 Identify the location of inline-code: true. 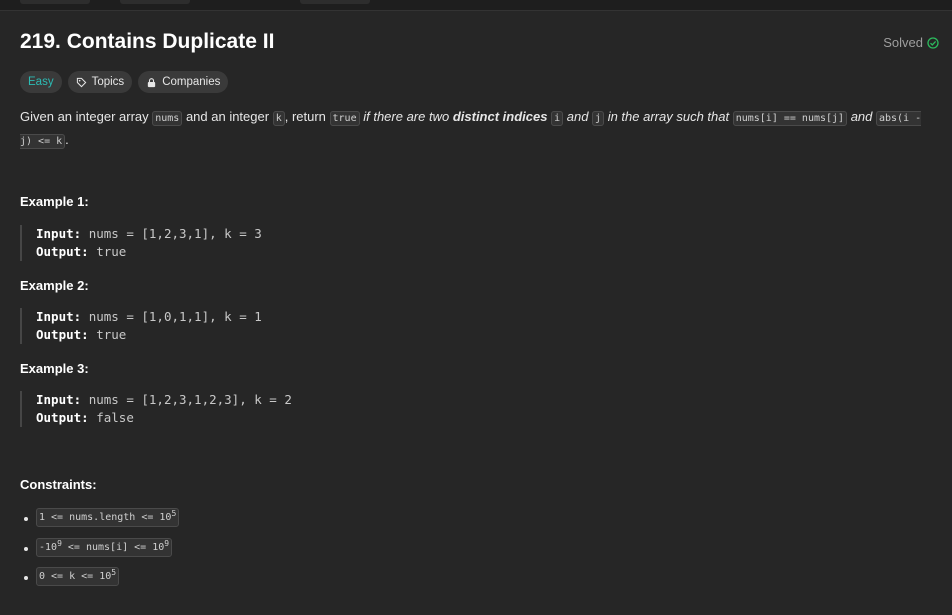
(344, 118).